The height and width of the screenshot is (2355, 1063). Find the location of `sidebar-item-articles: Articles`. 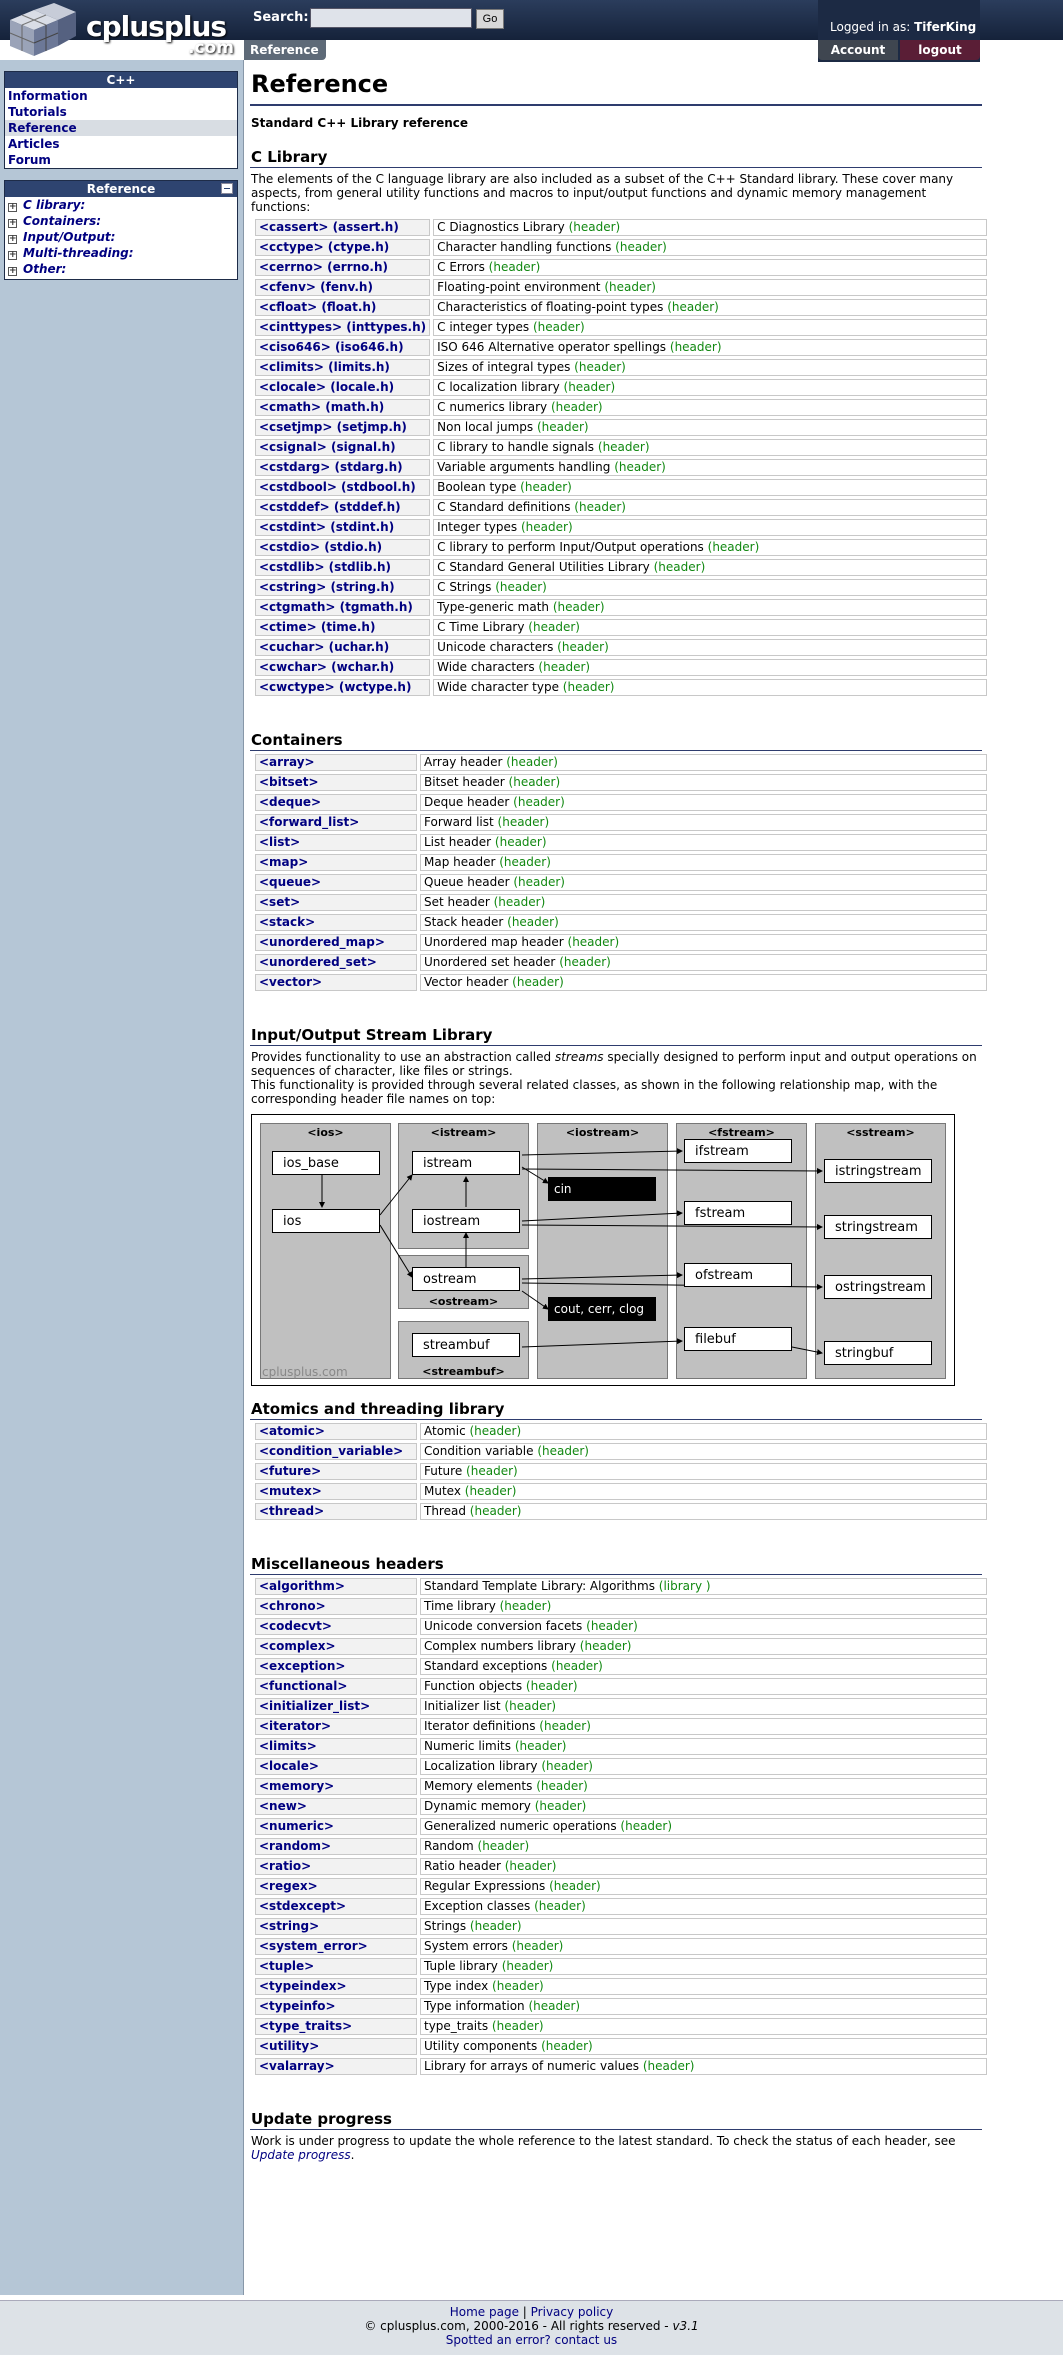

sidebar-item-articles: Articles is located at coordinates (121, 144).